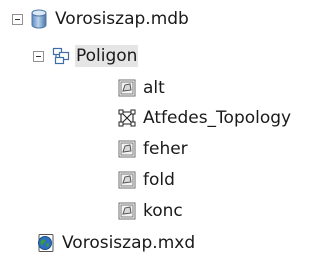  I want to click on tree-node-map-document: Vorosiszap.mxd, so click(168, 243).